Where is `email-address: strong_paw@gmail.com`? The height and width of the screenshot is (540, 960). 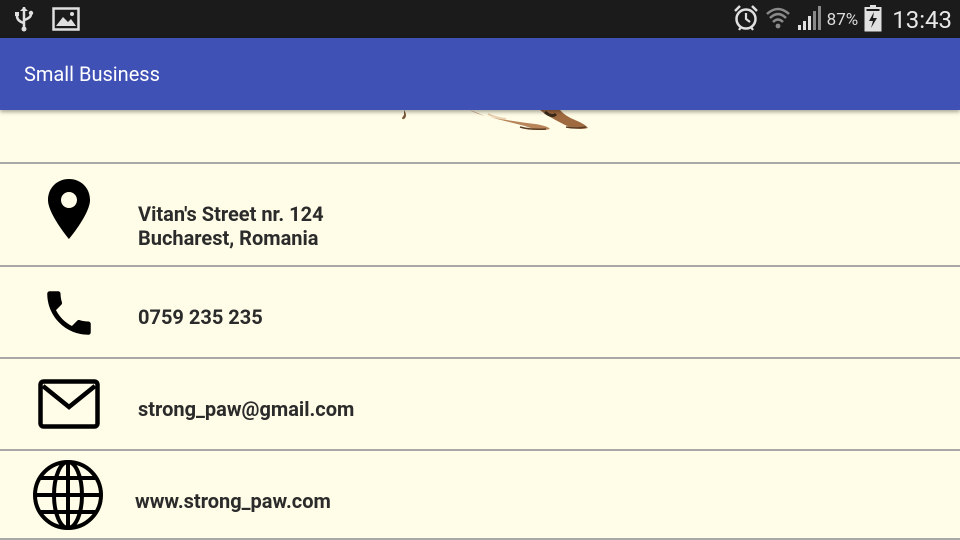 email-address: strong_paw@gmail.com is located at coordinates (246, 409).